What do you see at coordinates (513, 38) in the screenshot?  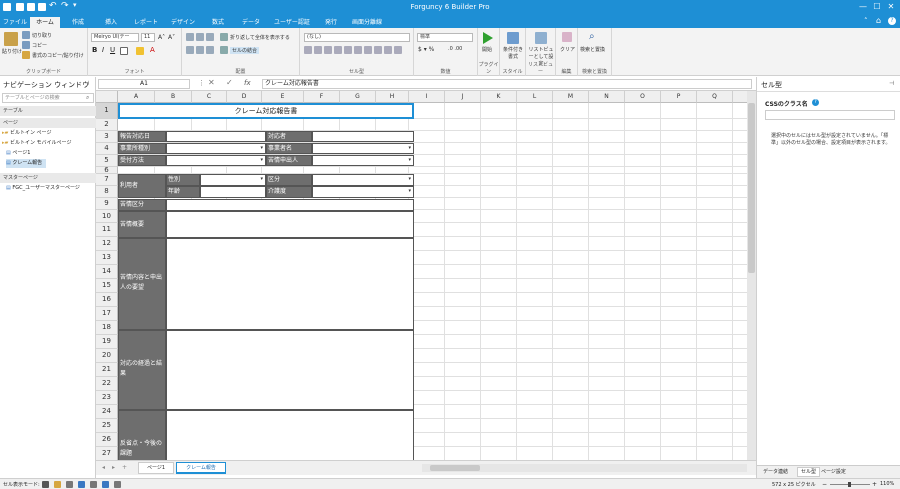 I see `conditional-format-icon` at bounding box center [513, 38].